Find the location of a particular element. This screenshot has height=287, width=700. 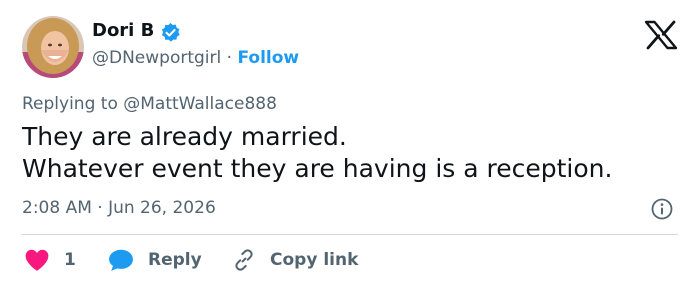

verified-badge-icon is located at coordinates (170, 32).